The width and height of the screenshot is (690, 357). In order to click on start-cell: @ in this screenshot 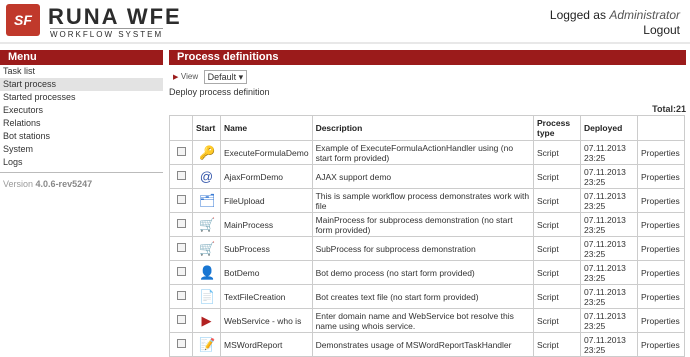, I will do `click(206, 176)`.